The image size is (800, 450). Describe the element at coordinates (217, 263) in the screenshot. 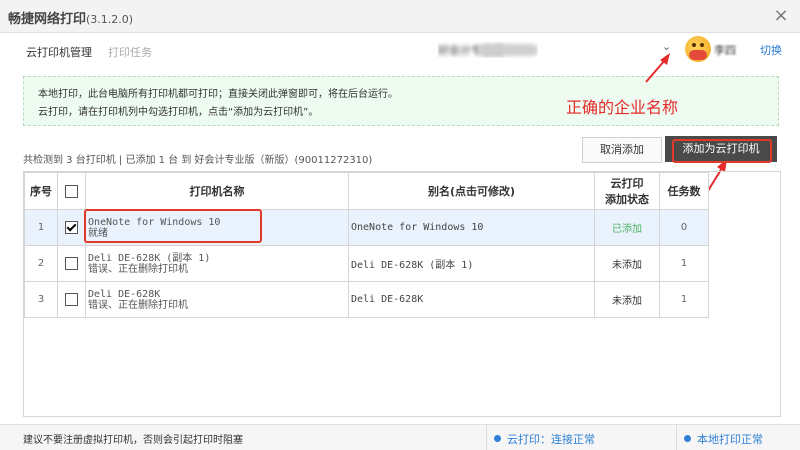

I see `printer-name-cell: Deli DE-628K (副本 1) 错误、正在删除打印机` at that location.